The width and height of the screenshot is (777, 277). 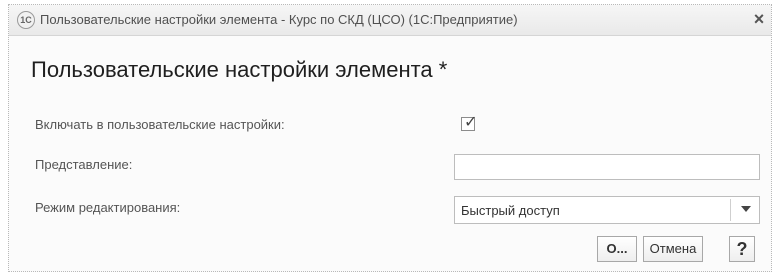 I want to click on app-icon: 1С, so click(x=26, y=20).